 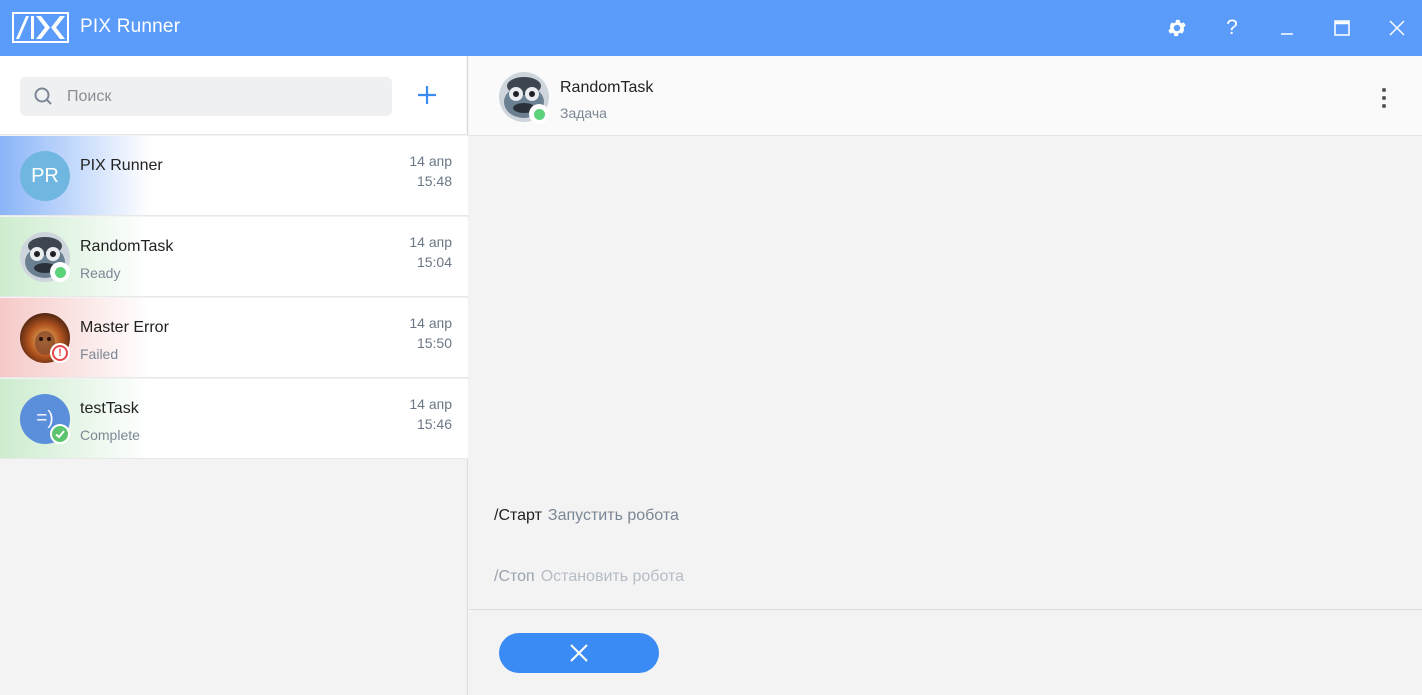 I want to click on conversation-subtitle: Задача, so click(x=583, y=113).